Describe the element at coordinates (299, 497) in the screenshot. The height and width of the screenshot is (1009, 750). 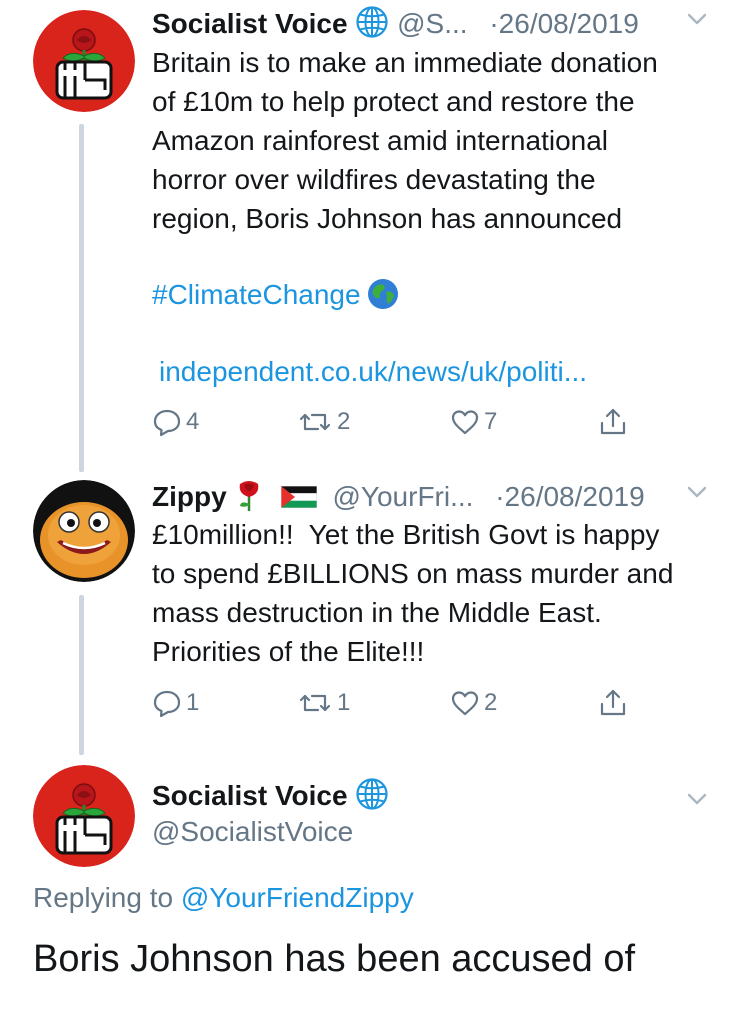
I see `palestine-flag-icon` at that location.